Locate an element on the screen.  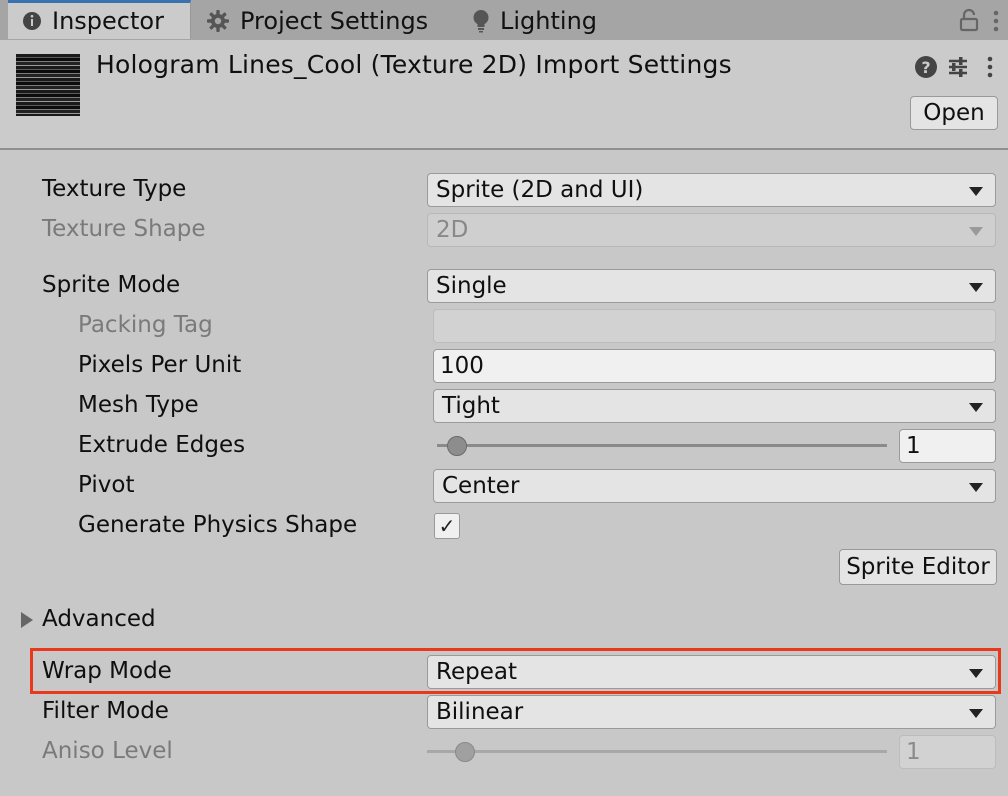
gear-icon is located at coordinates (218, 21).